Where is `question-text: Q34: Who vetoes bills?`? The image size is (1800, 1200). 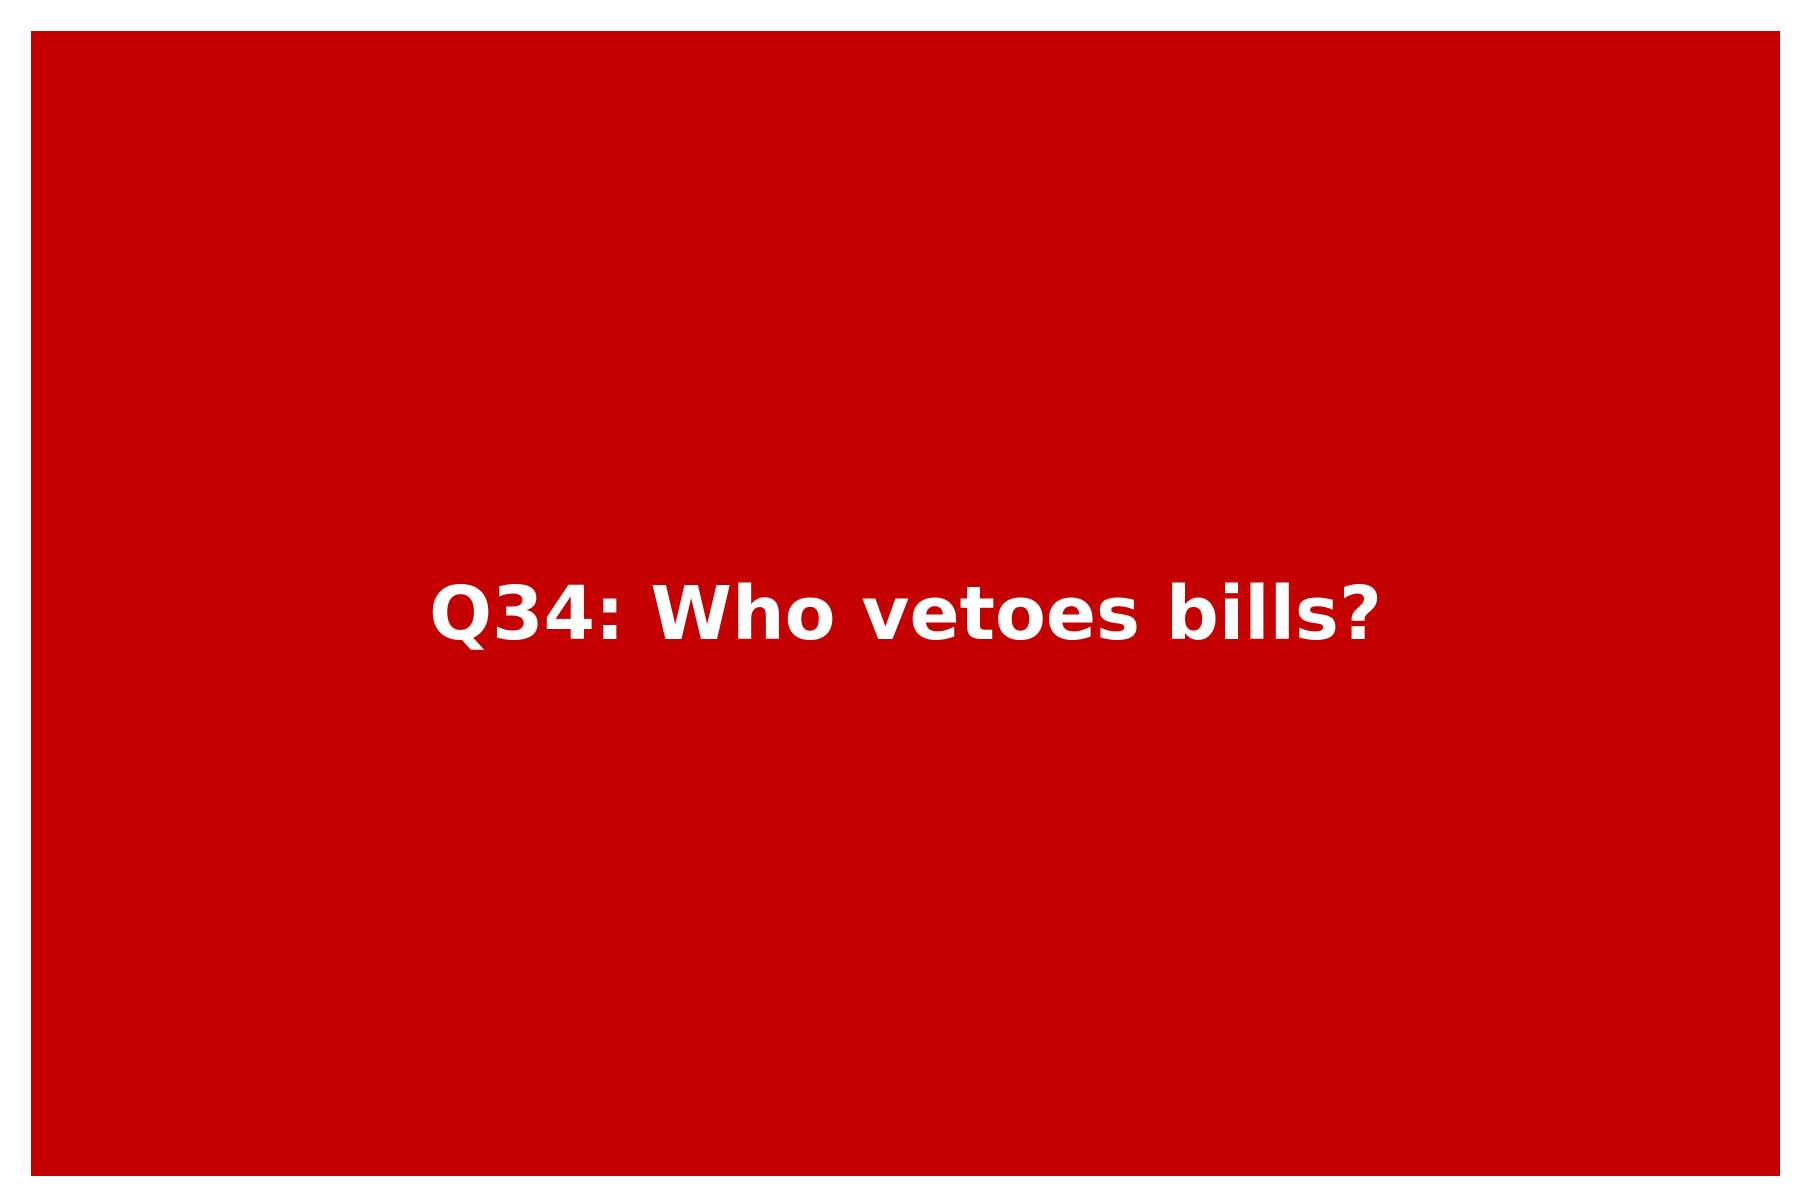 question-text: Q34: Who vetoes bills? is located at coordinates (905, 613).